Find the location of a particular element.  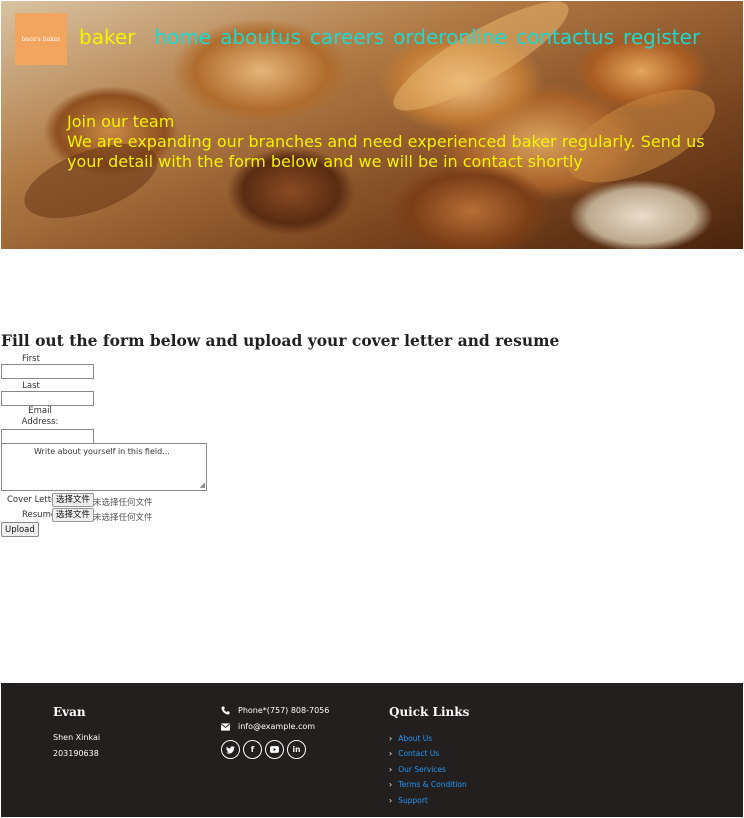

nav-link-home: home is located at coordinates (182, 37).